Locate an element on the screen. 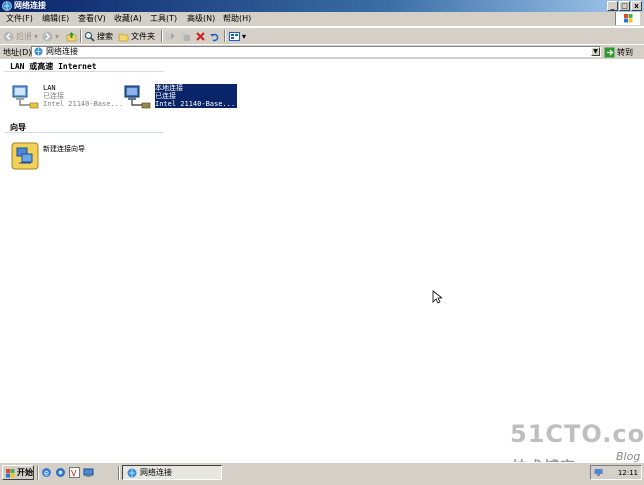 This screenshot has height=485, width=644. move-to-icon is located at coordinates (170, 36).